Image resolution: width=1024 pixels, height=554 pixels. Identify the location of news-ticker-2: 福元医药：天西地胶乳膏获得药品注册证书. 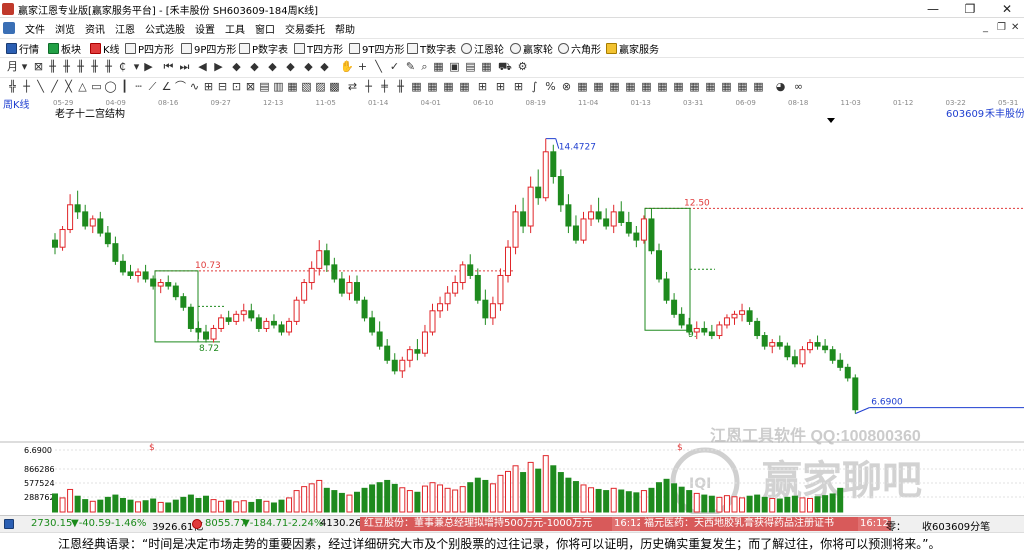
(749, 524).